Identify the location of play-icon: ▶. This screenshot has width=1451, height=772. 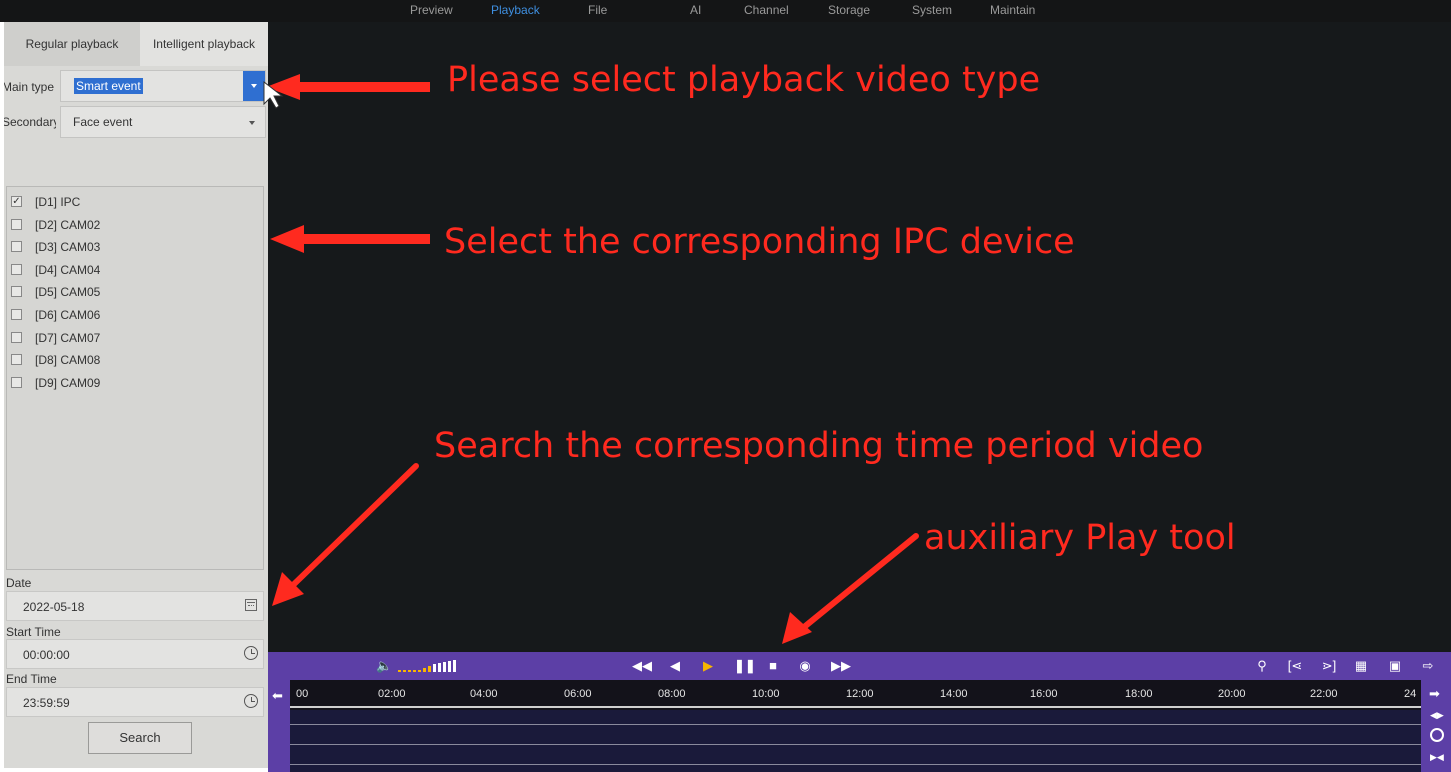
(708, 666).